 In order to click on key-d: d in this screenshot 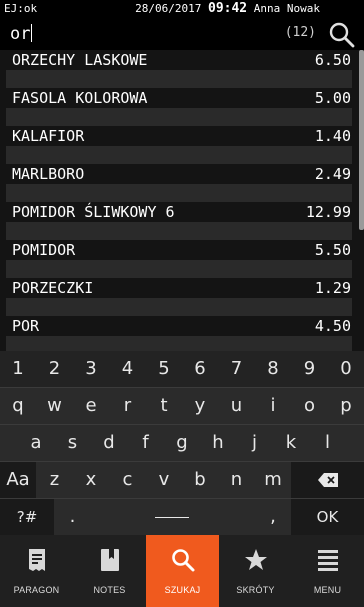, I will do `click(109, 443)`.